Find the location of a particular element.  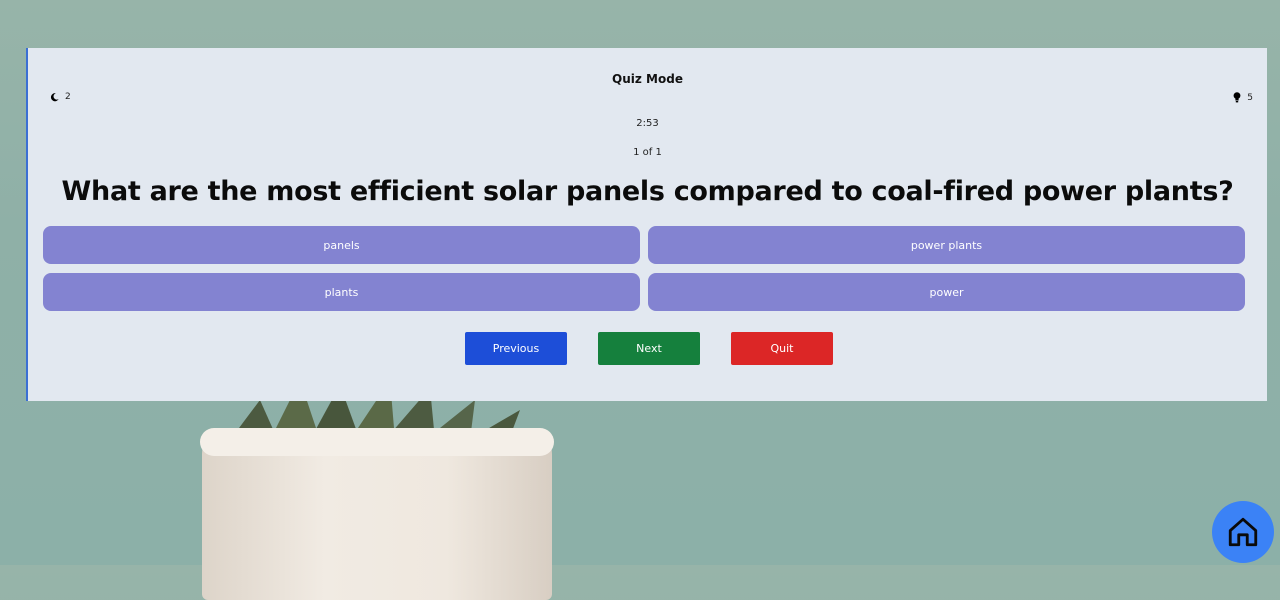

hint-stat-value: 5 is located at coordinates (1250, 98).